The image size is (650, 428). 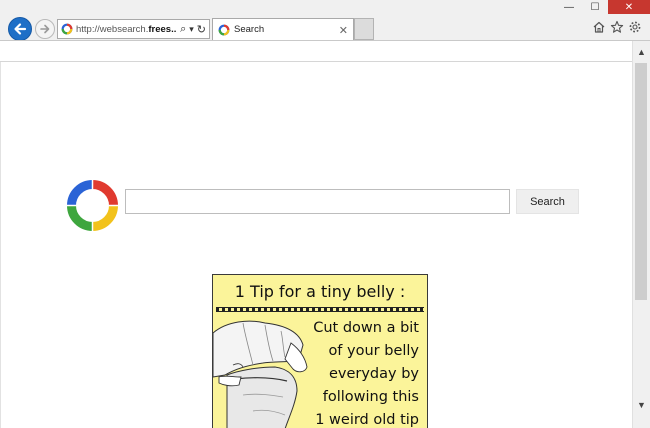 What do you see at coordinates (317, 201) in the screenshot?
I see `search-input` at bounding box center [317, 201].